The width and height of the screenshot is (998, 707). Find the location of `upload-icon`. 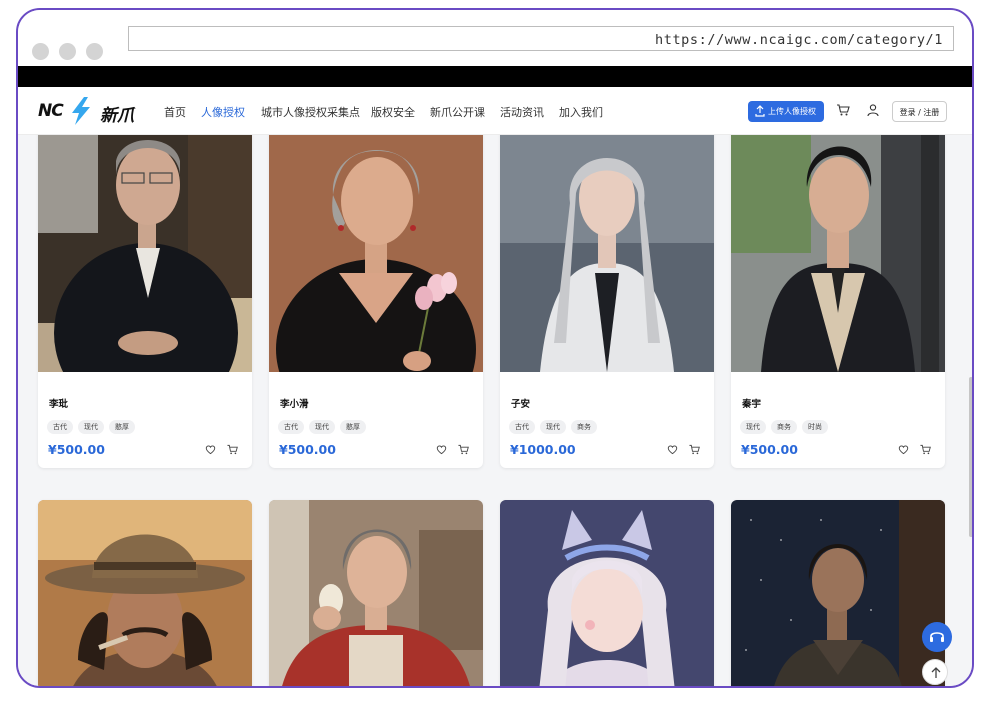

upload-icon is located at coordinates (760, 111).